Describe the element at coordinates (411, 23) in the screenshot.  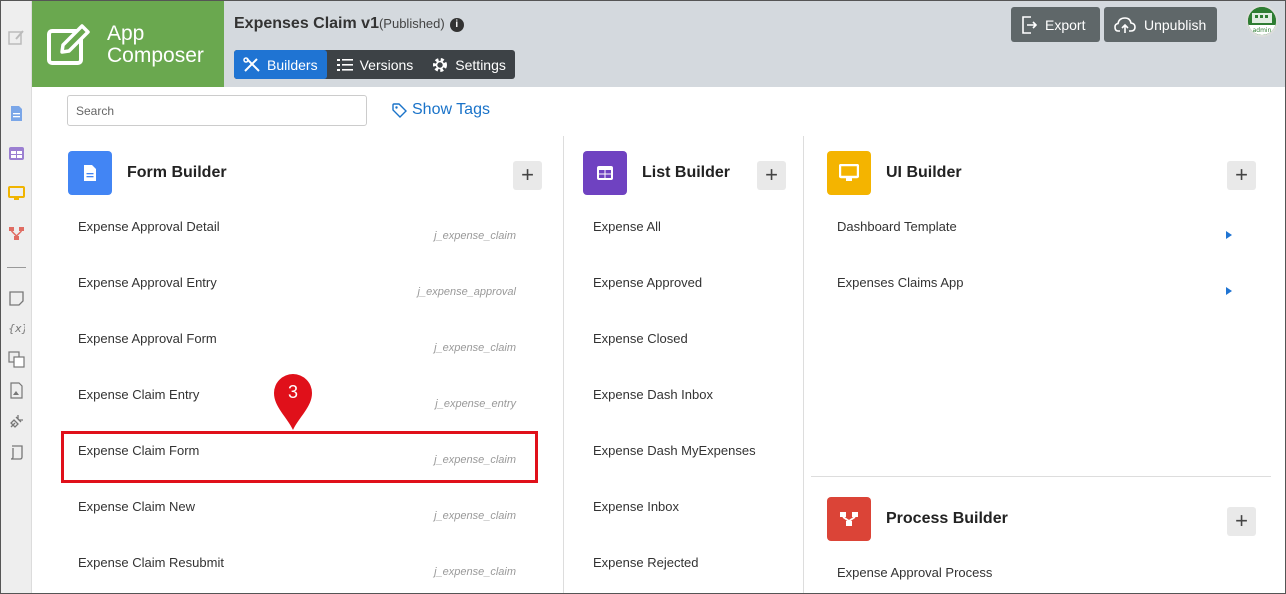
I see `app-status: (Published)` at that location.